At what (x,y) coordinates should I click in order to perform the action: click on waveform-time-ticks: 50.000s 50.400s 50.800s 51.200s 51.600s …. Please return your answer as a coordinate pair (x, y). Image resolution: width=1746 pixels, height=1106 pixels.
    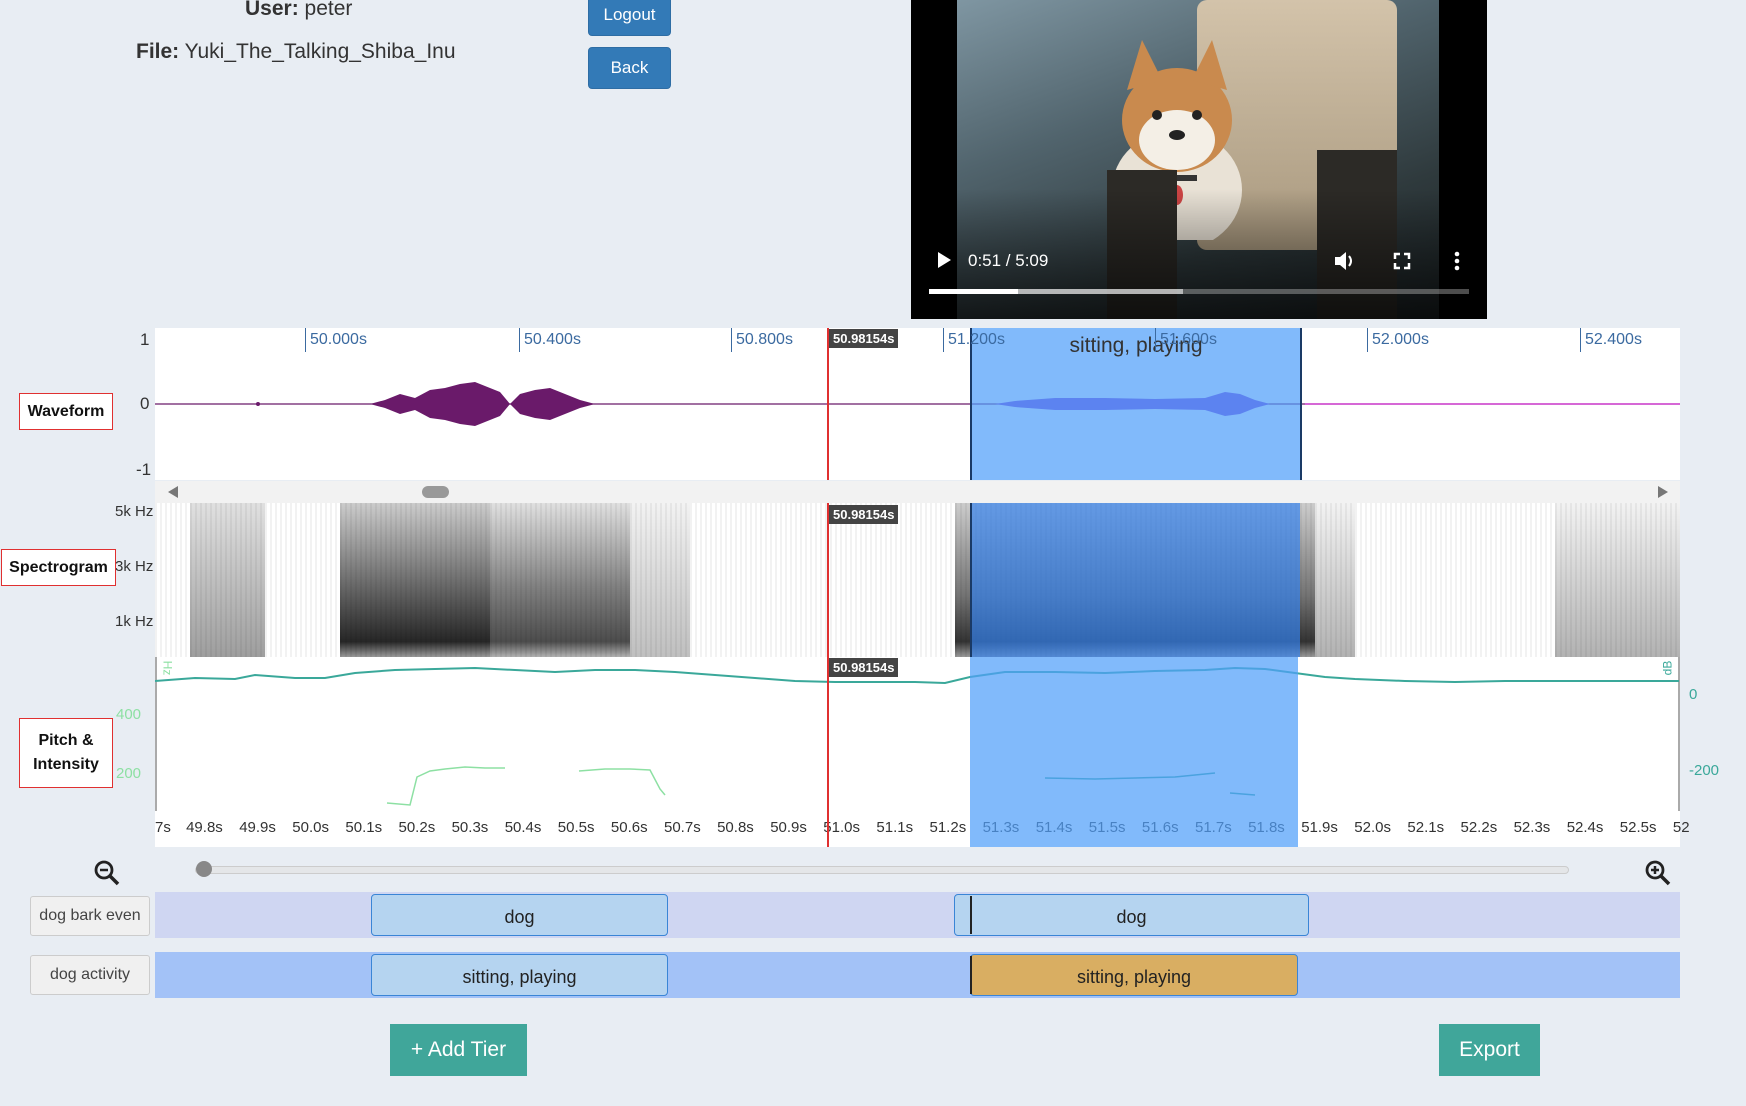
    Looking at the image, I should click on (917, 340).